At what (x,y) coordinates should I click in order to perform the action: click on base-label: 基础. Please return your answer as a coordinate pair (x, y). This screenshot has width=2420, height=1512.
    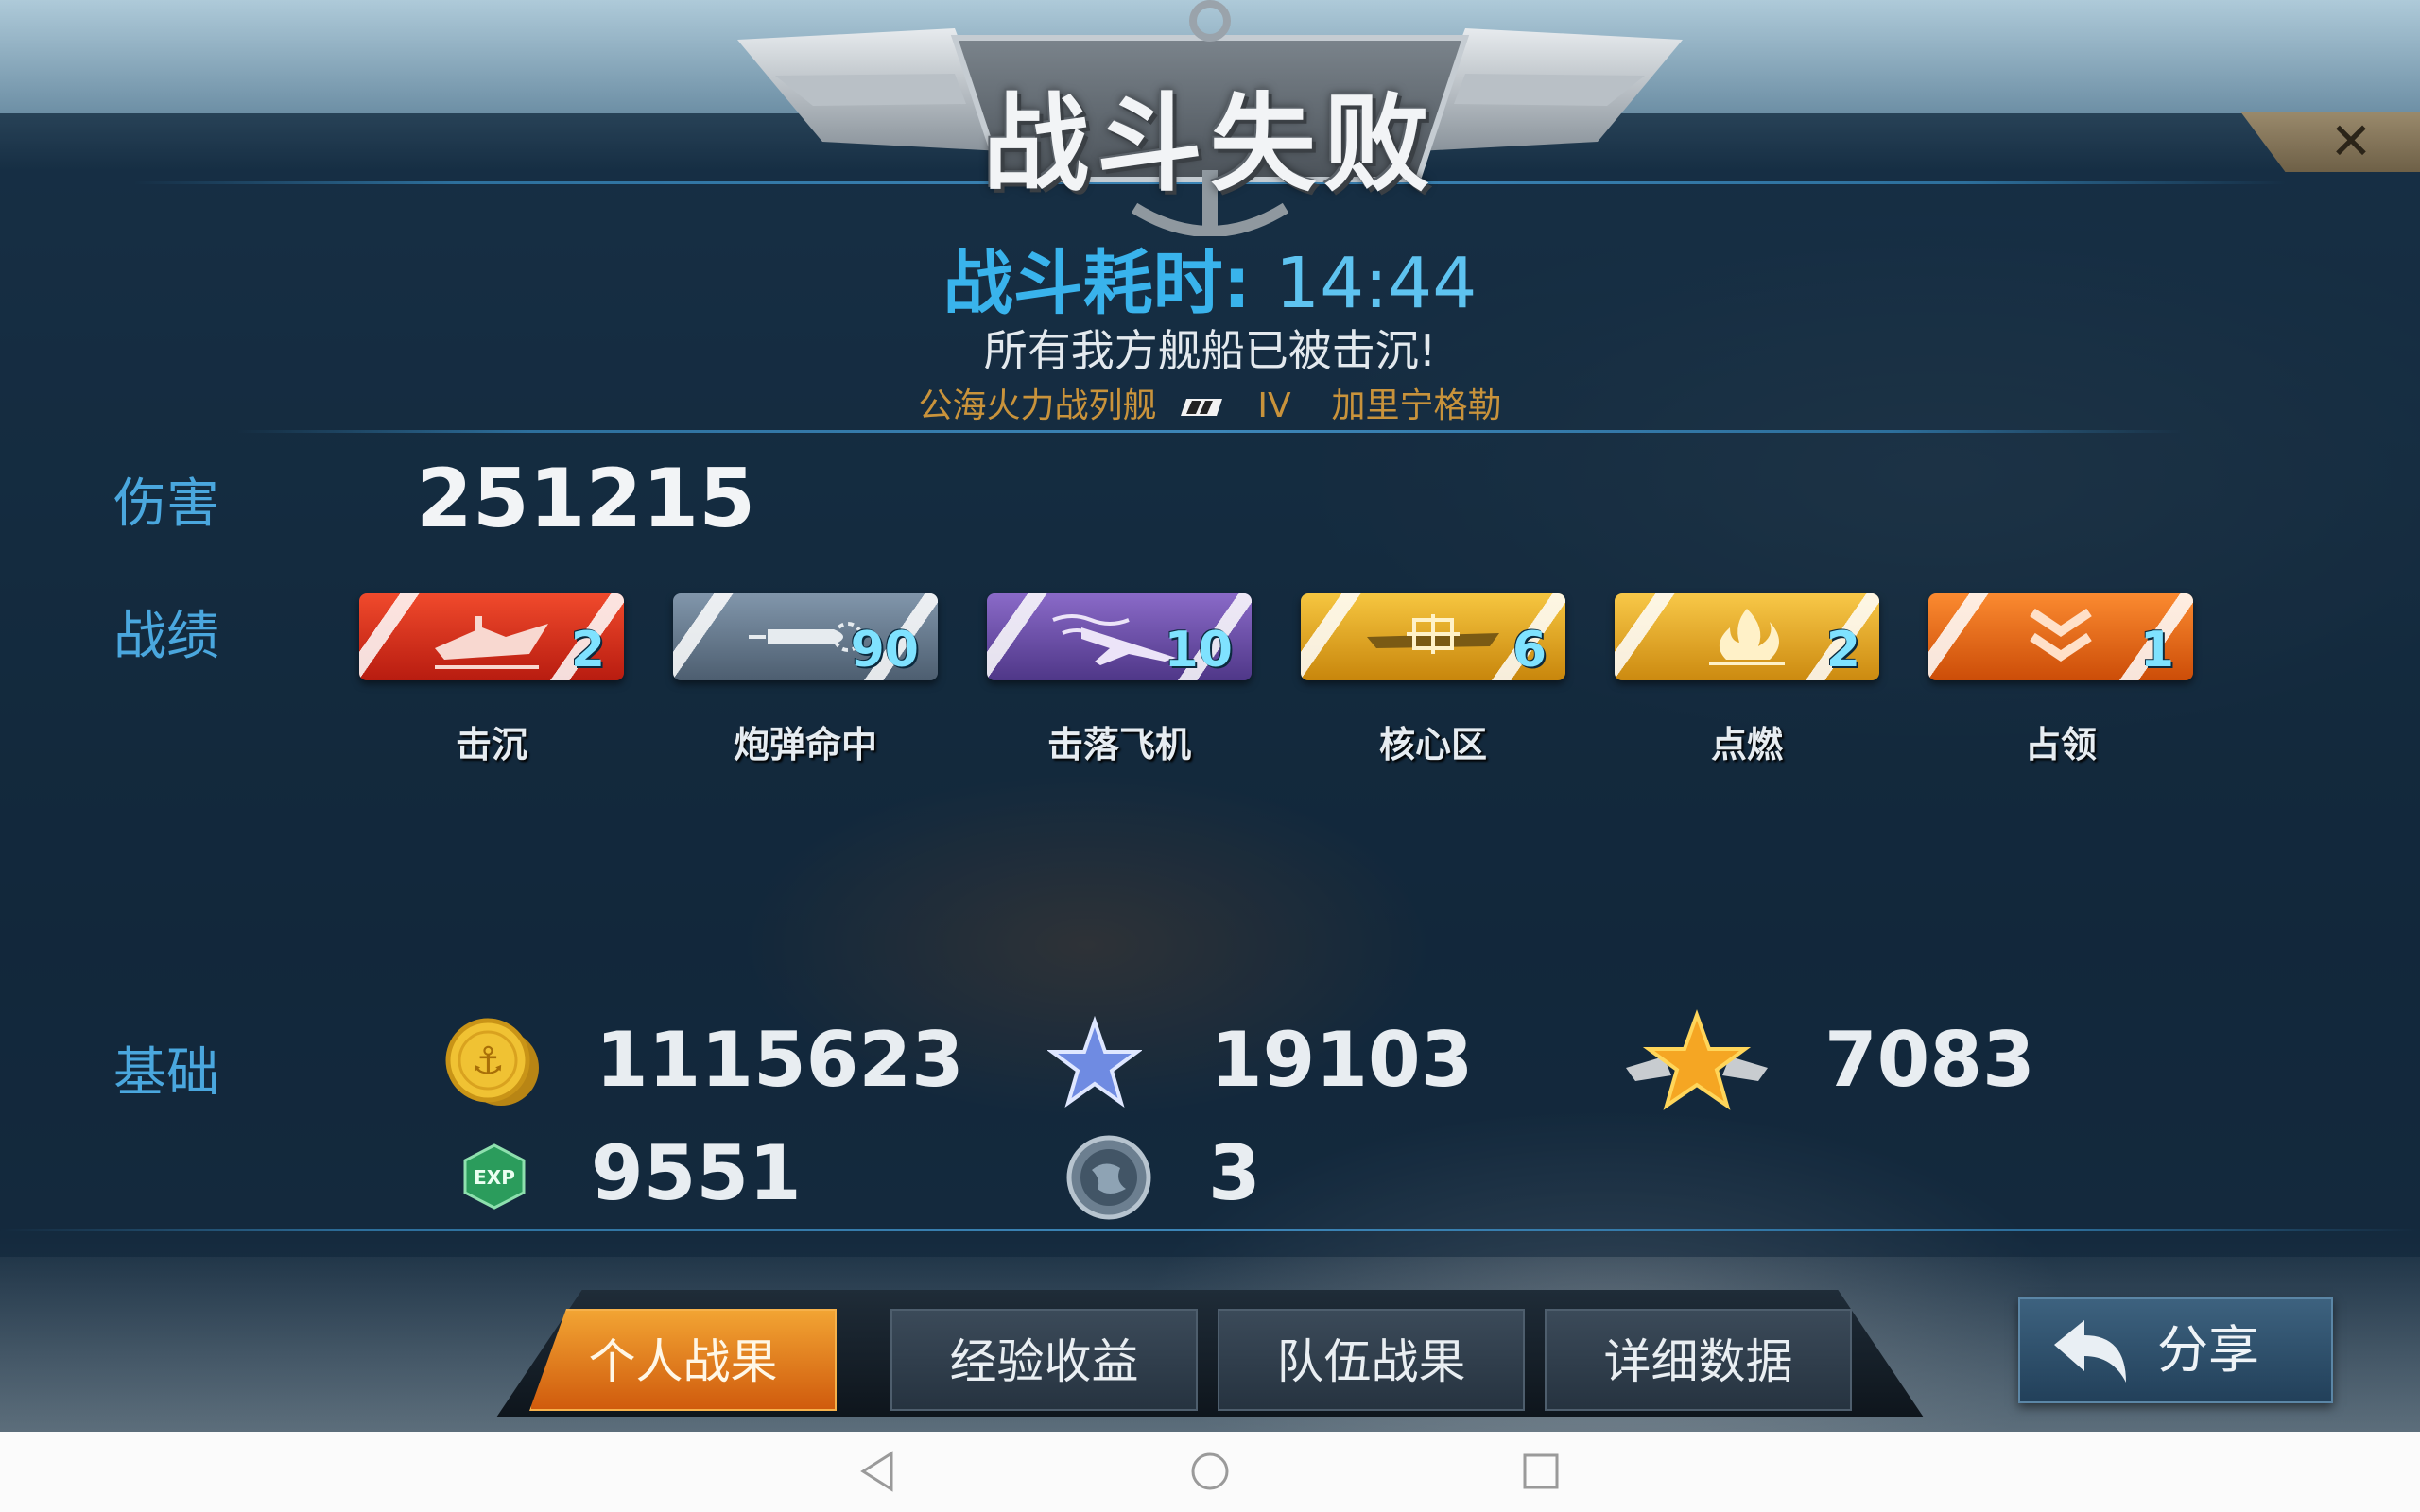
    Looking at the image, I should click on (166, 1073).